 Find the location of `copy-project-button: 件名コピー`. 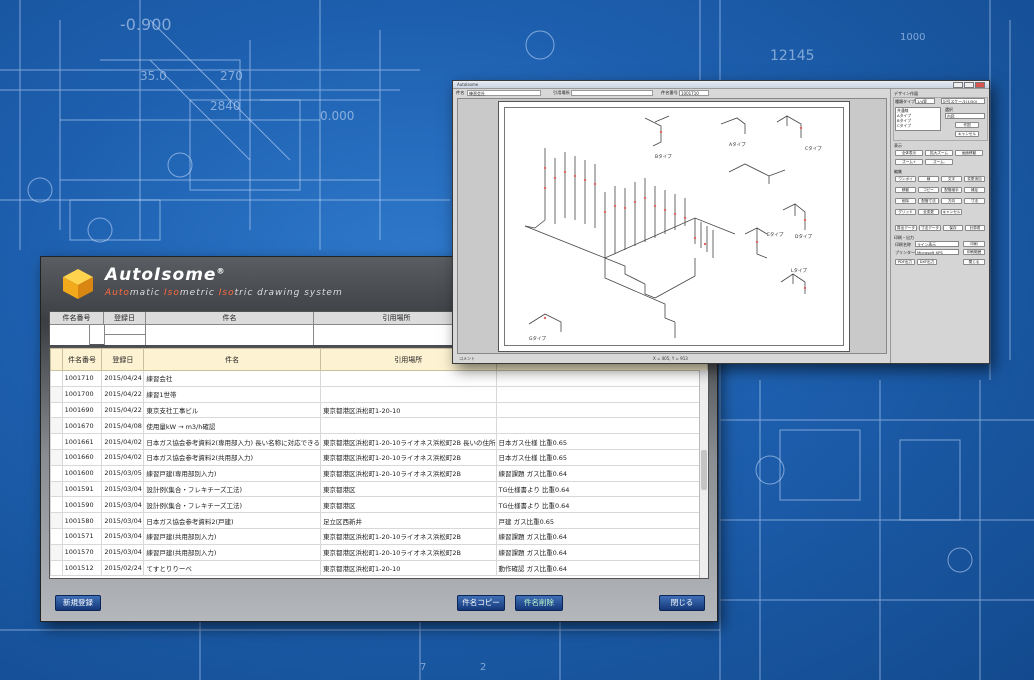

copy-project-button: 件名コピー is located at coordinates (481, 603).